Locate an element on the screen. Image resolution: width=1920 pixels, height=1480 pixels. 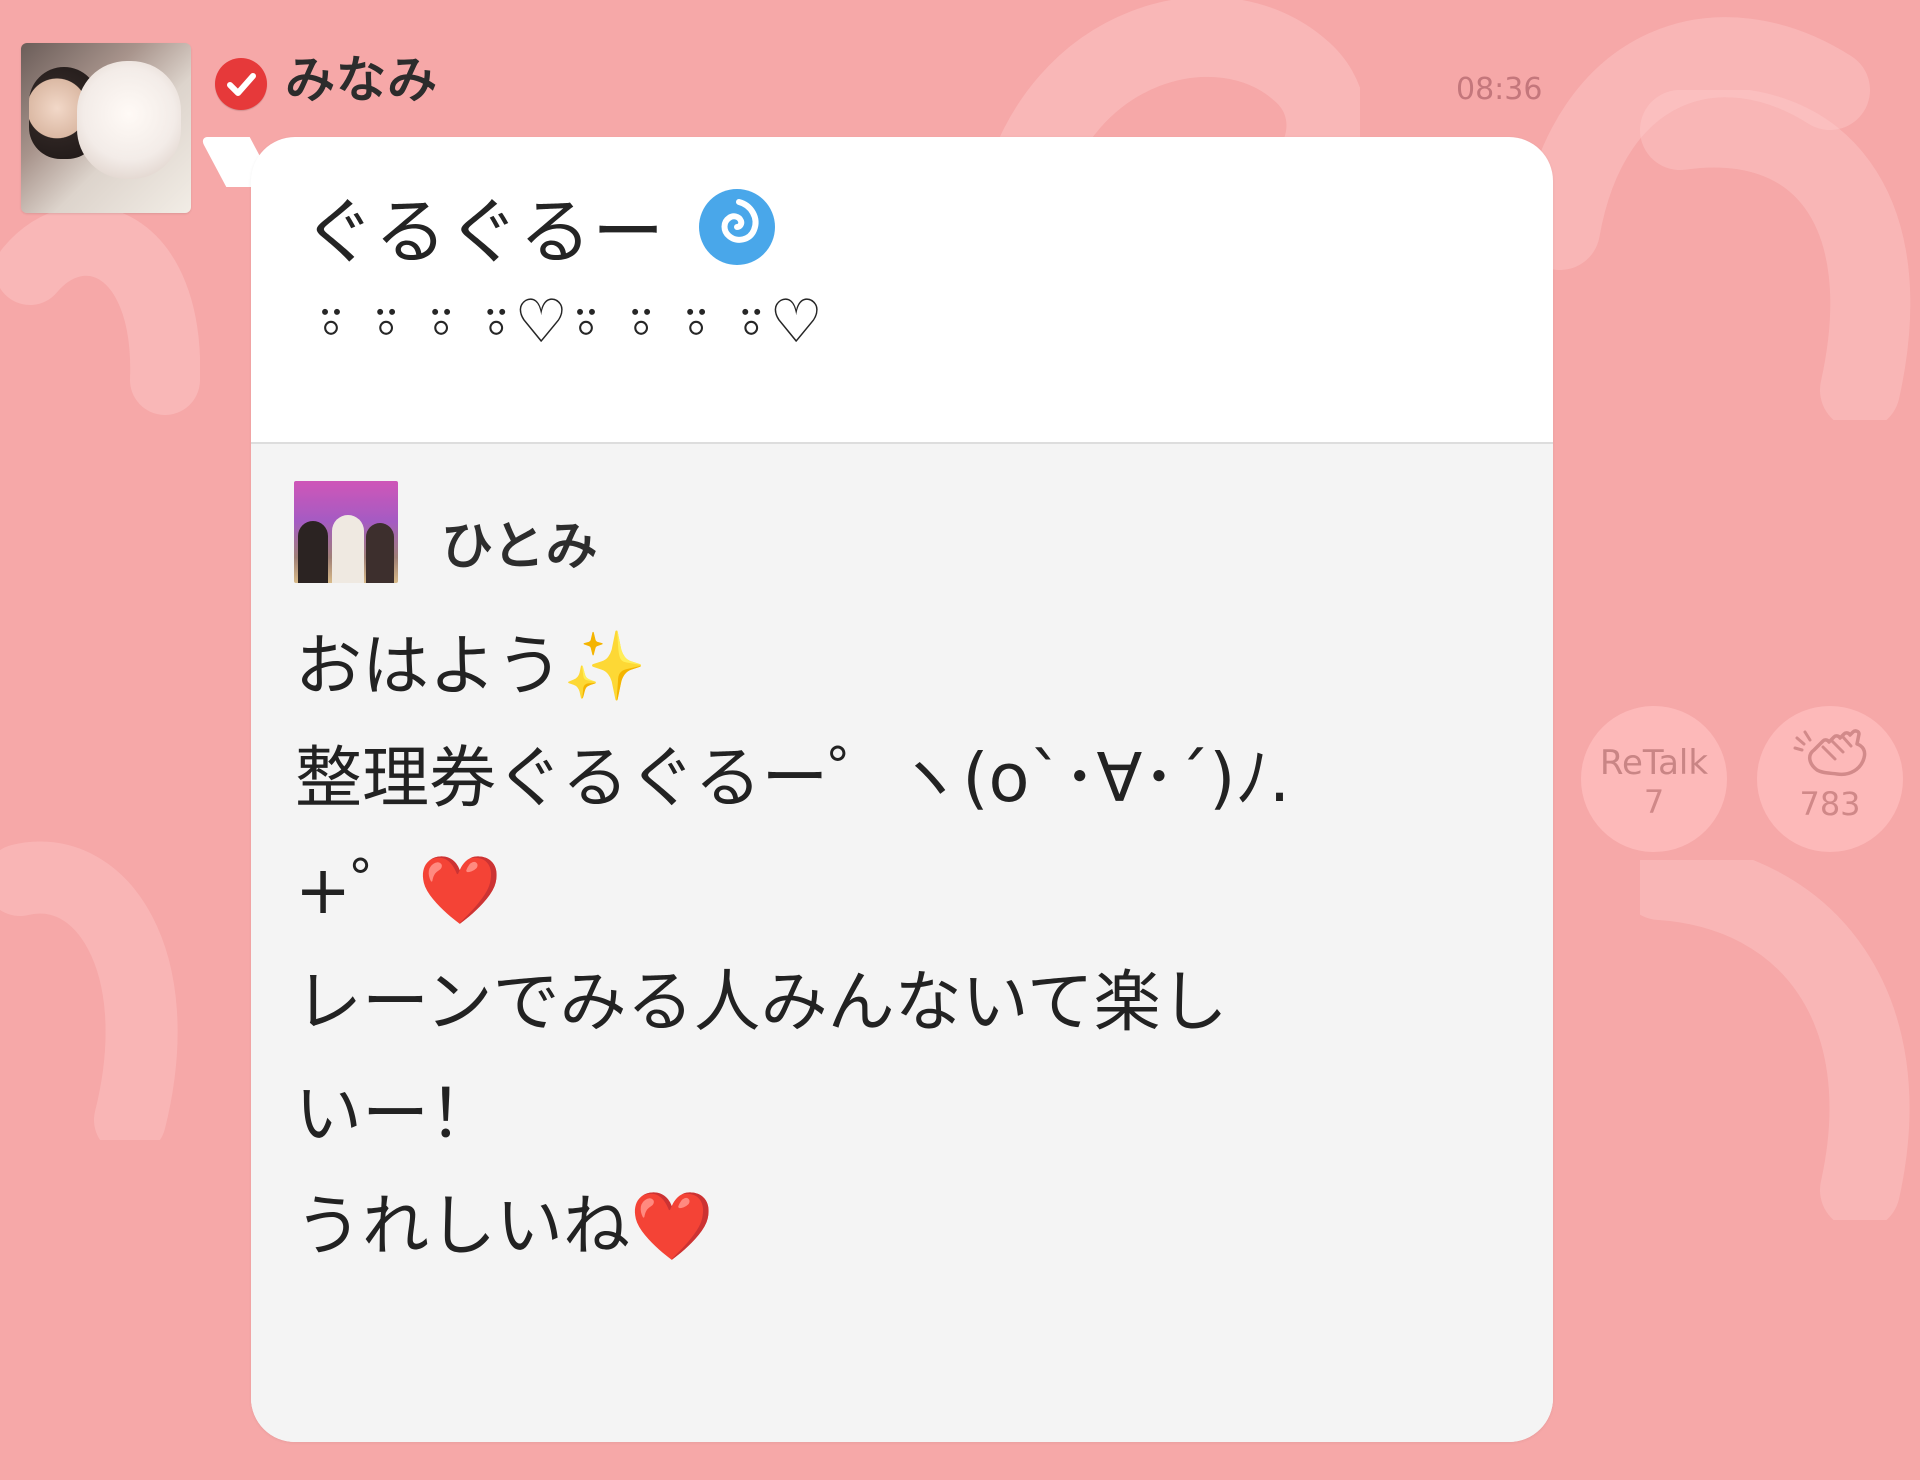
sender-name: みなみ is located at coordinates (361, 76).